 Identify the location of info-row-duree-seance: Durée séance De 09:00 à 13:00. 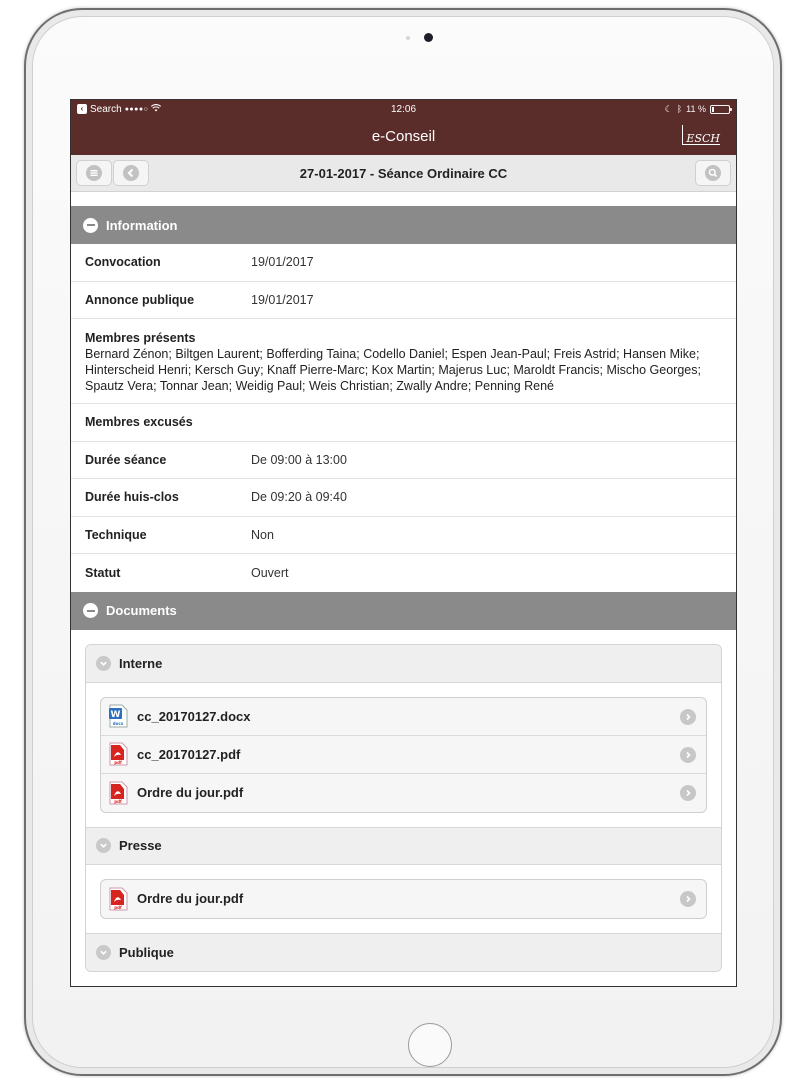
(403, 460).